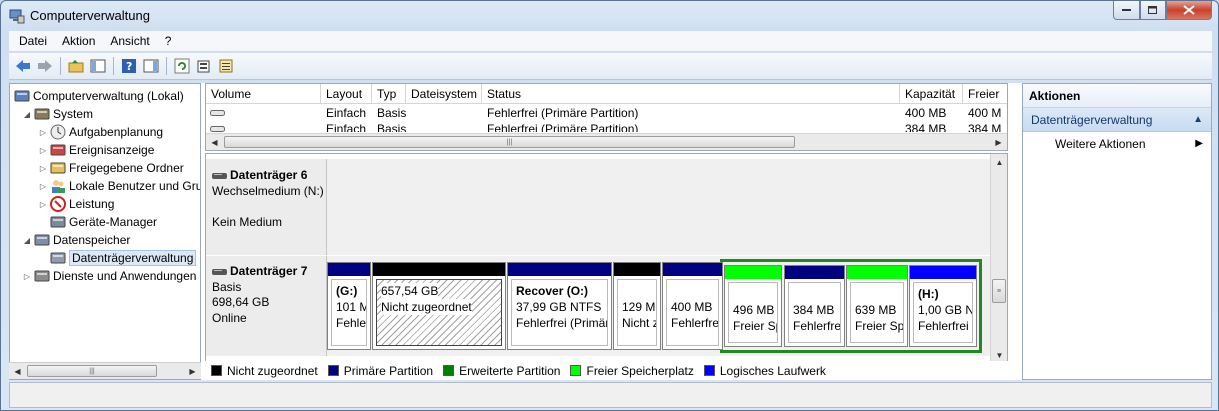 The image size is (1219, 411). What do you see at coordinates (999, 162) in the screenshot?
I see `scroll-up-icon: ▲` at bounding box center [999, 162].